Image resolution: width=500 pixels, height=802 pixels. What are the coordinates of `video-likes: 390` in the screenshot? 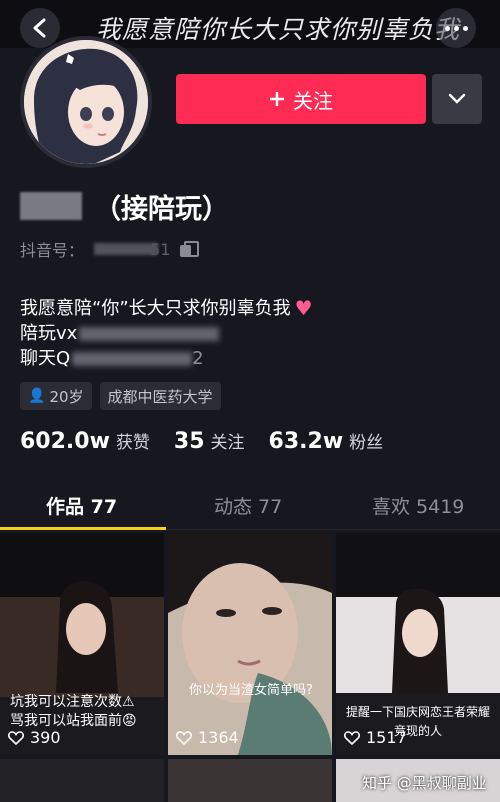 It's located at (34, 737).